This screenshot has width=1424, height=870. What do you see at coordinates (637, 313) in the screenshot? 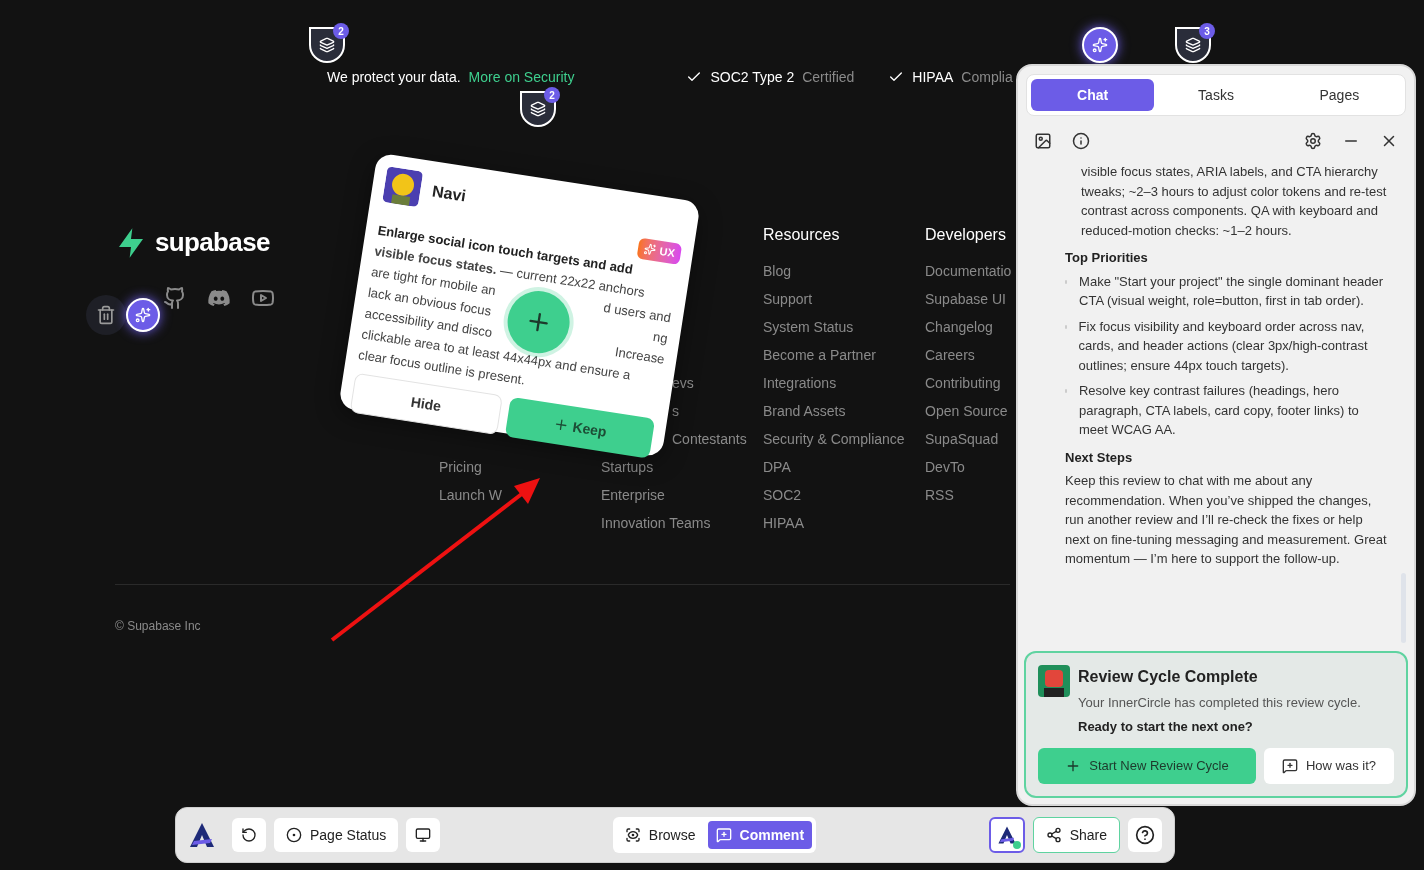
I see `comment-text: d users and` at bounding box center [637, 313].